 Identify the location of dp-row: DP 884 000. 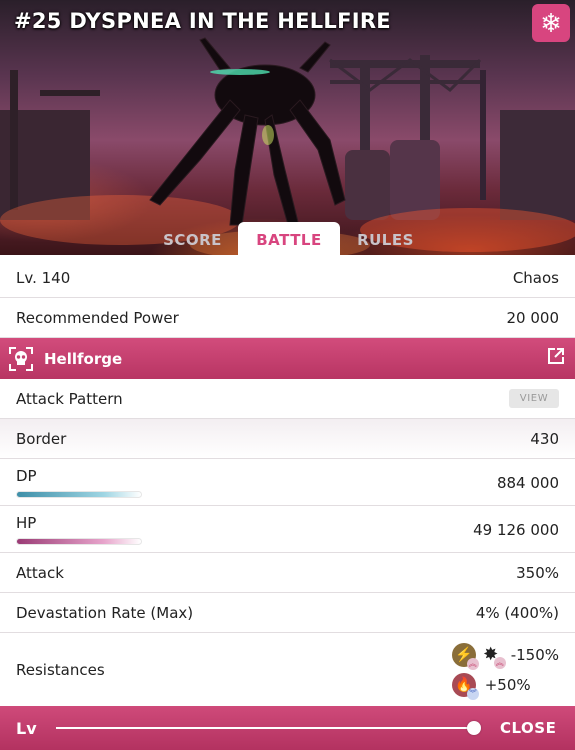
(287, 482).